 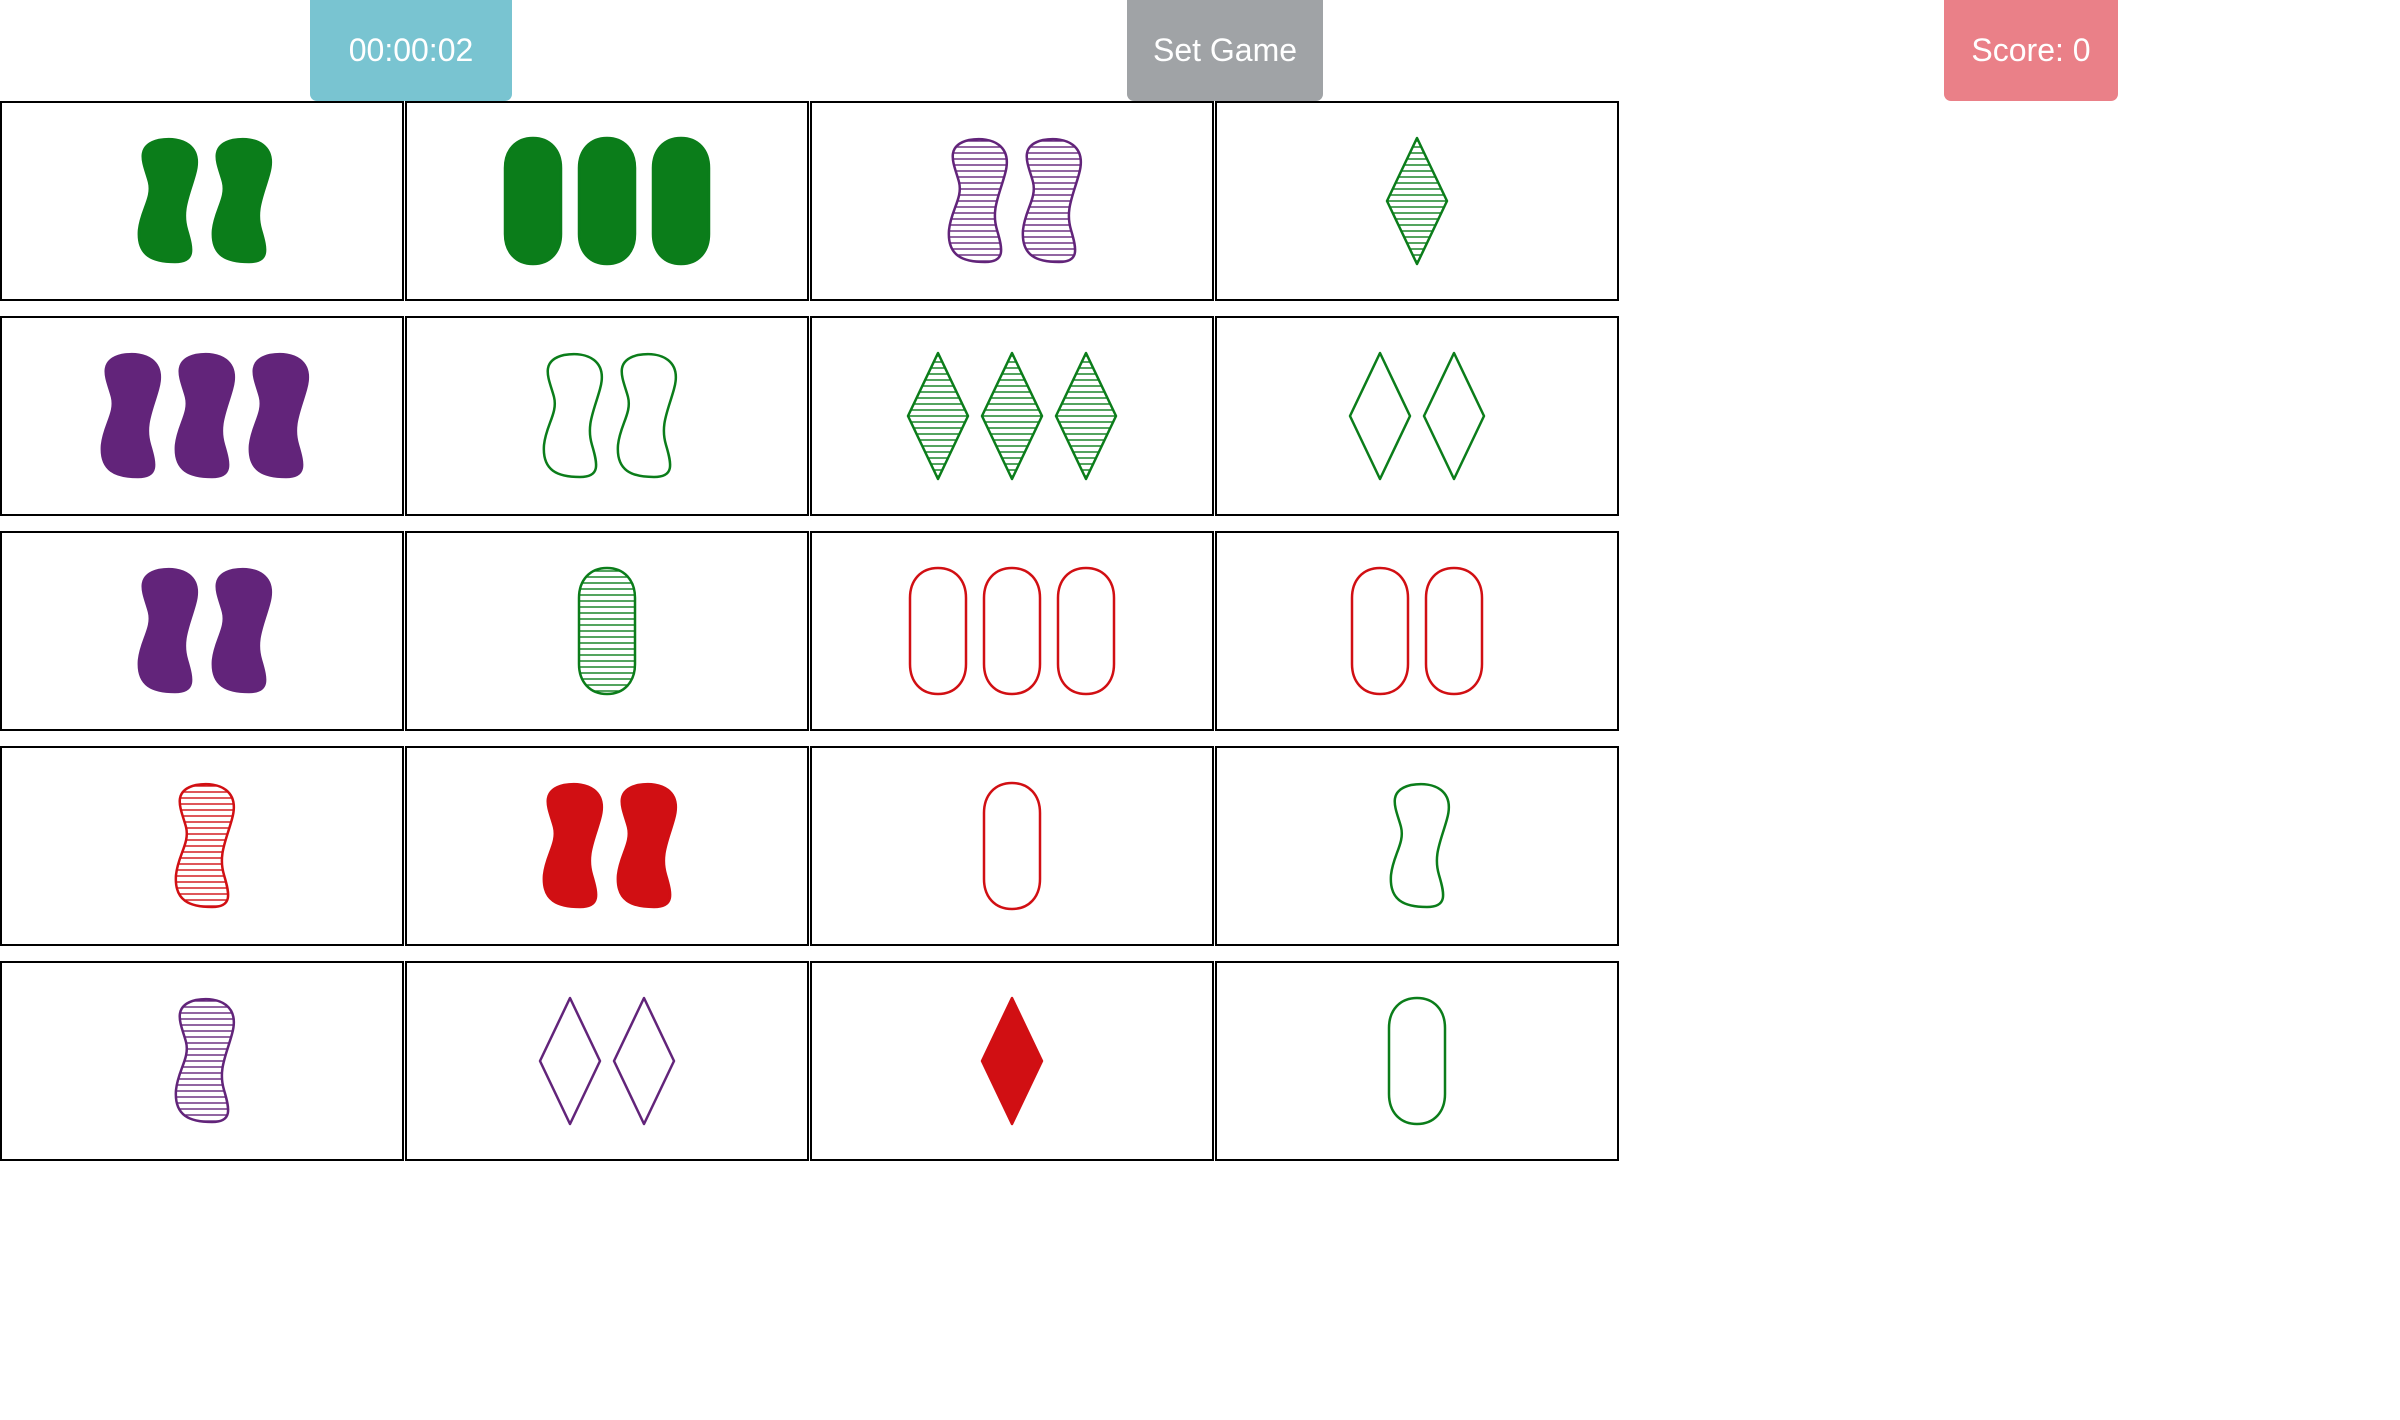 I want to click on timer-button: 00:00:02, so click(x=411, y=50).